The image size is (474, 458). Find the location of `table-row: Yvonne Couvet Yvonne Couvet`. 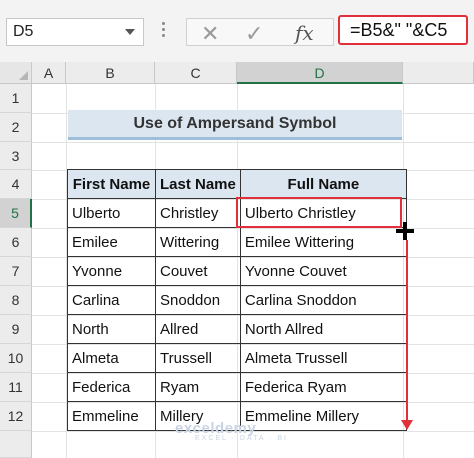

table-row: Yvonne Couvet Yvonne Couvet is located at coordinates (237, 271).